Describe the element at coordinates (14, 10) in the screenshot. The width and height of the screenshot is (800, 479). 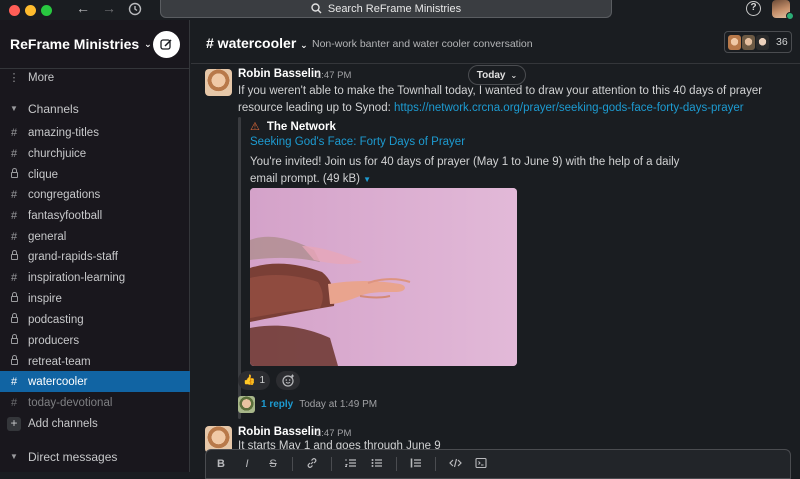
I see `close-window-button` at that location.